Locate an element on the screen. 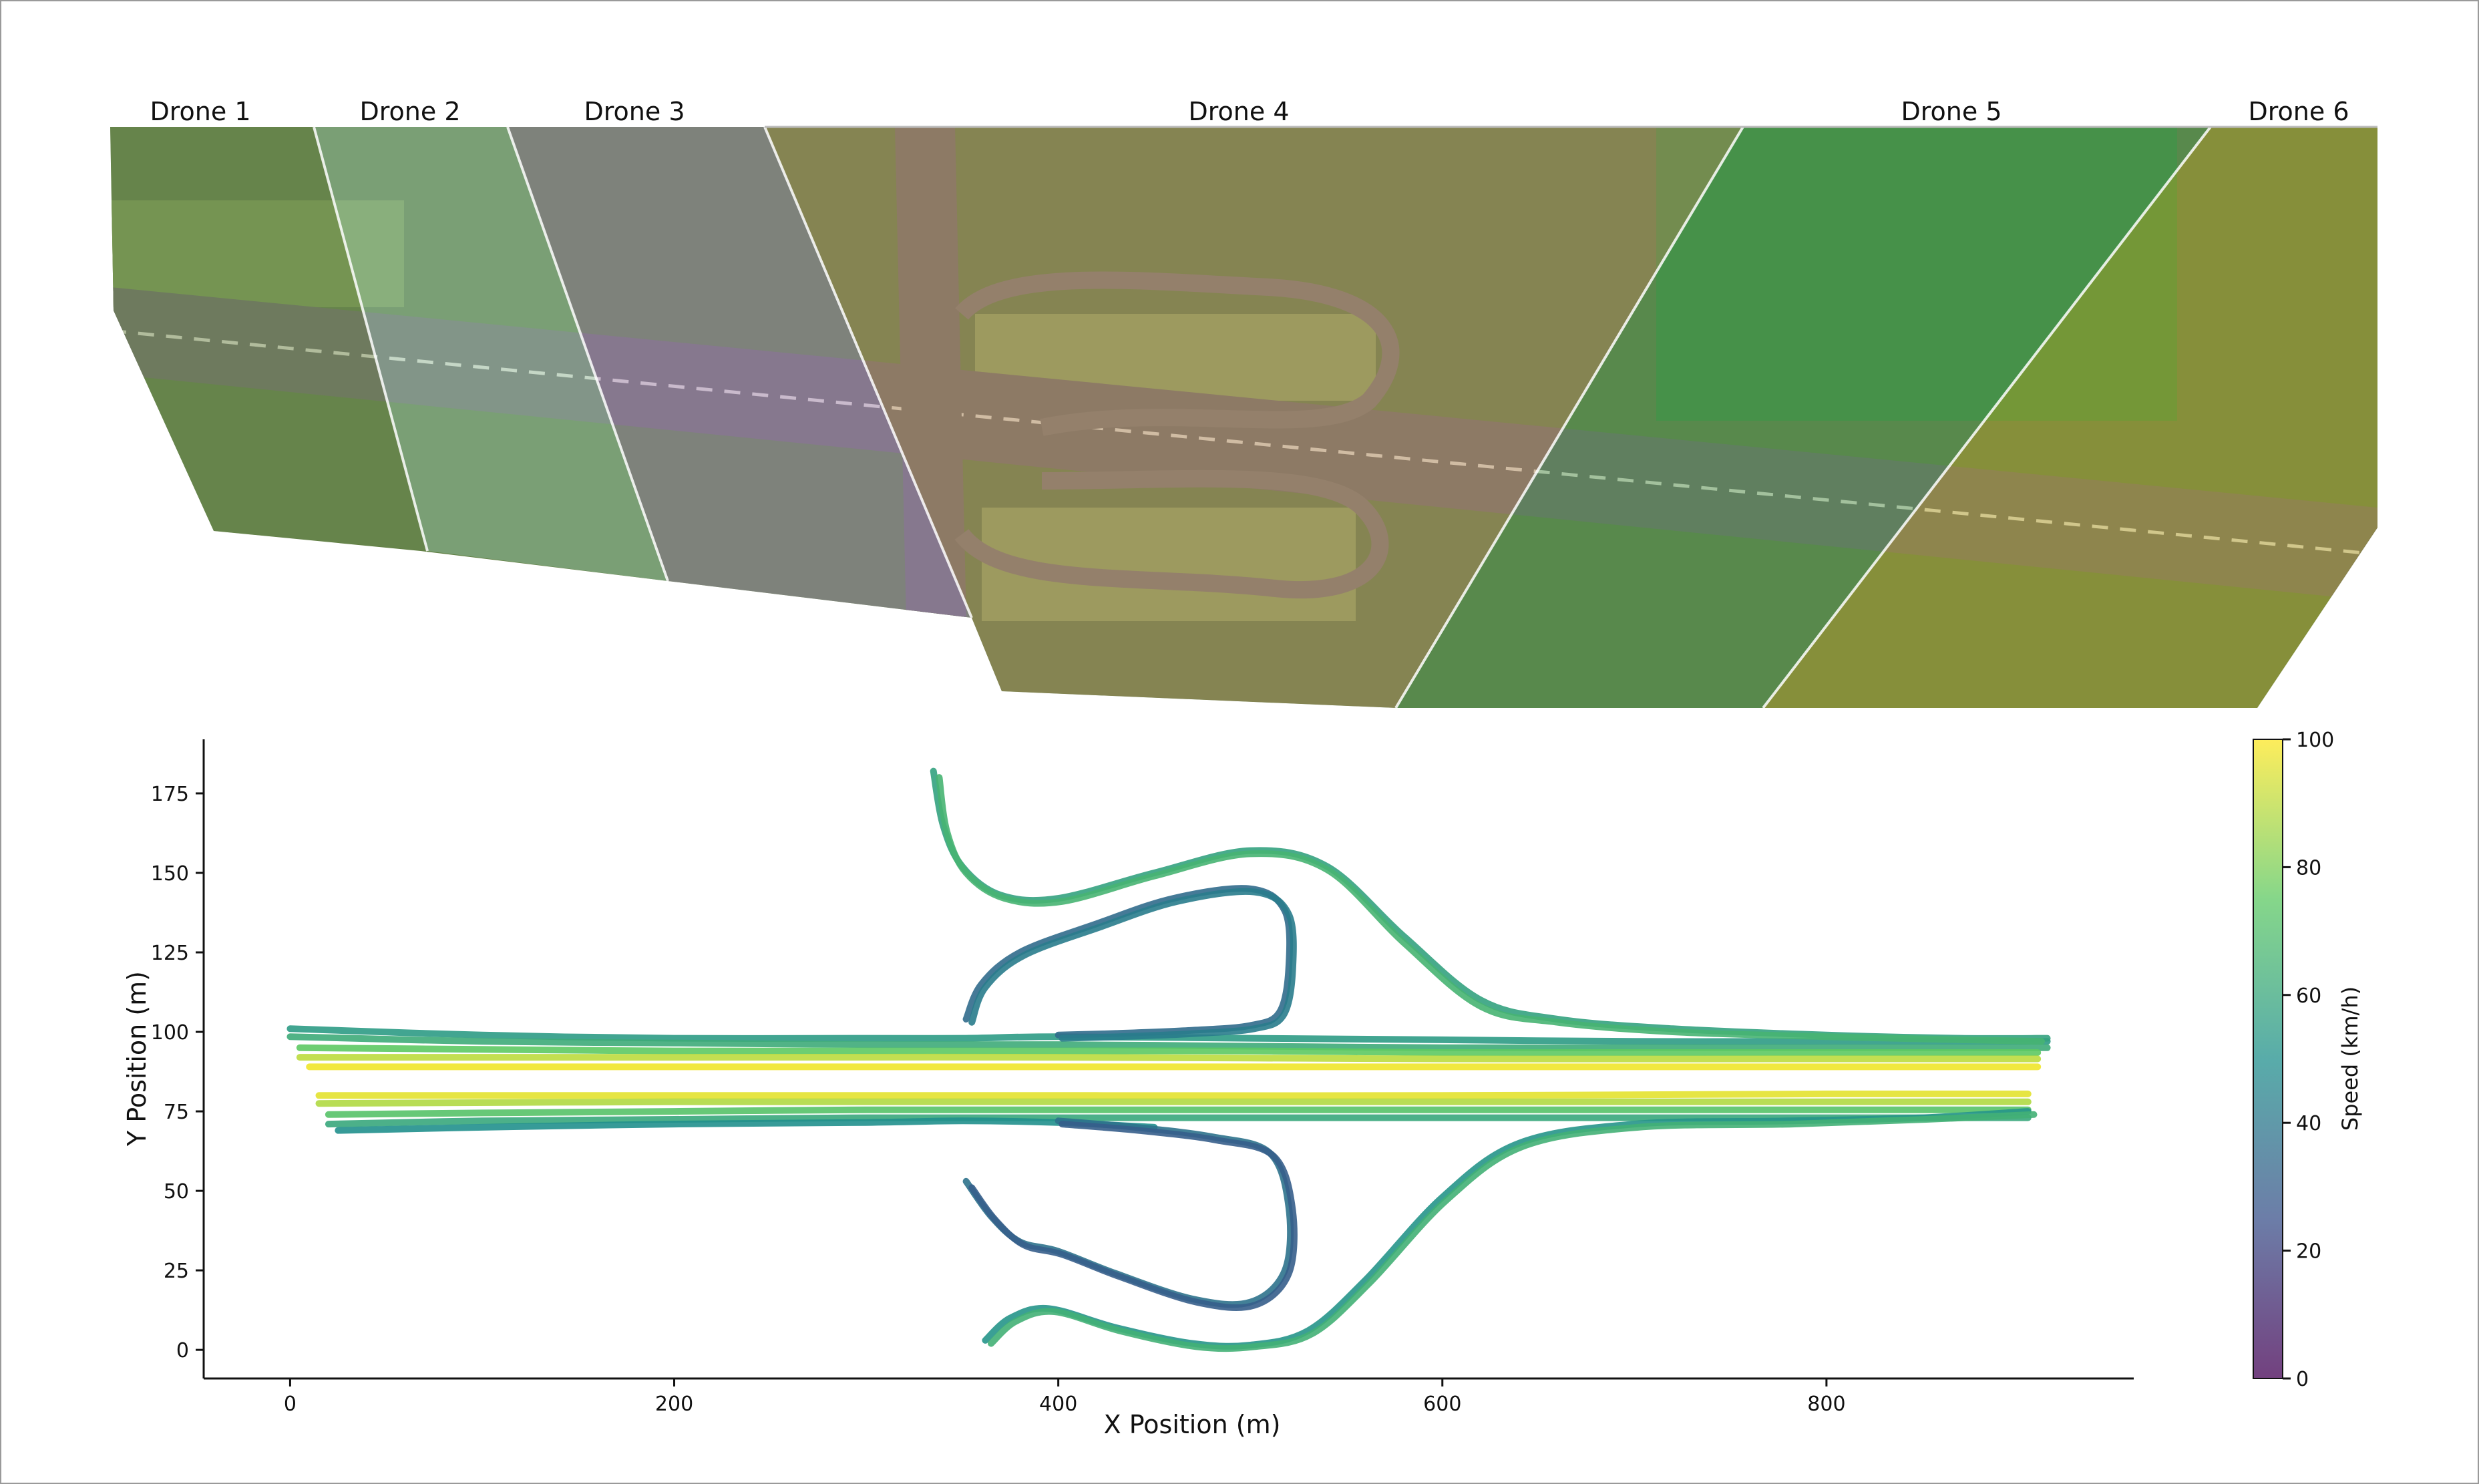 This screenshot has height=1484, width=2479. y-tick-label: 125 is located at coordinates (170, 953).